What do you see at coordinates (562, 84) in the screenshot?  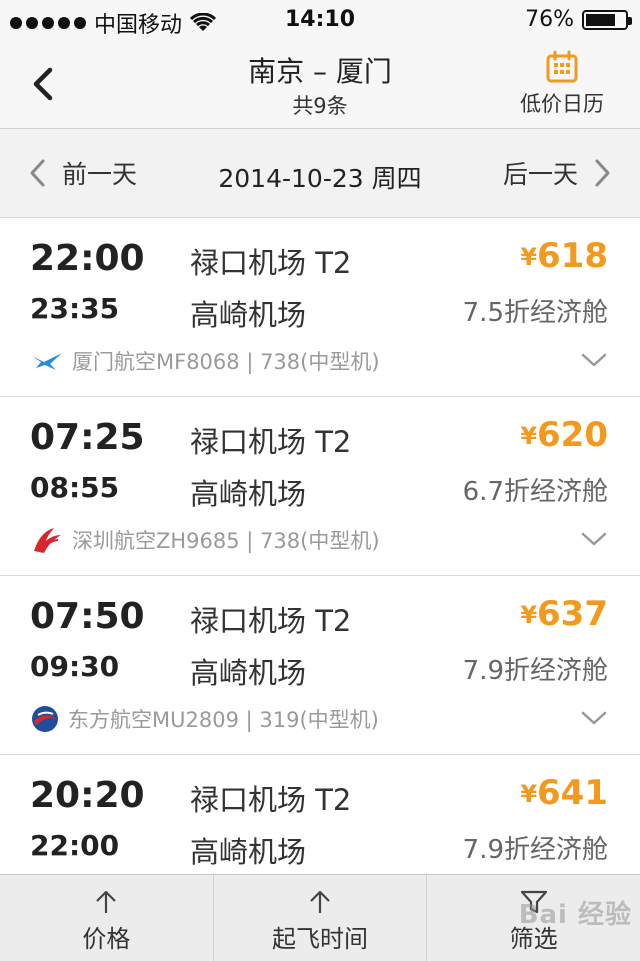 I see `low-price-calendar-button: 低价日历` at bounding box center [562, 84].